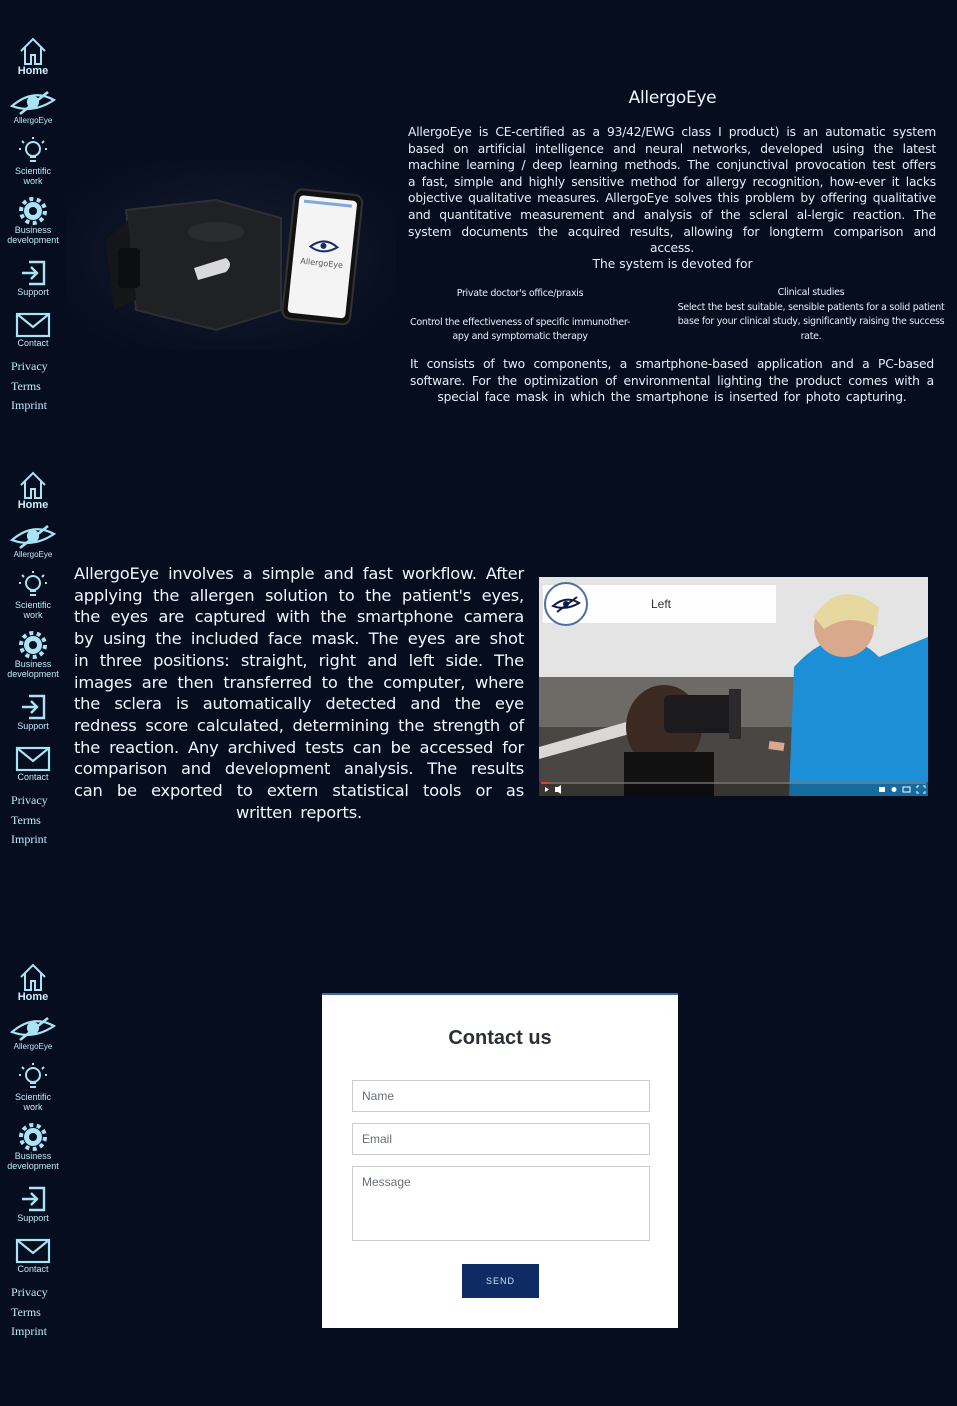  Describe the element at coordinates (501, 1096) in the screenshot. I see `name-input` at that location.